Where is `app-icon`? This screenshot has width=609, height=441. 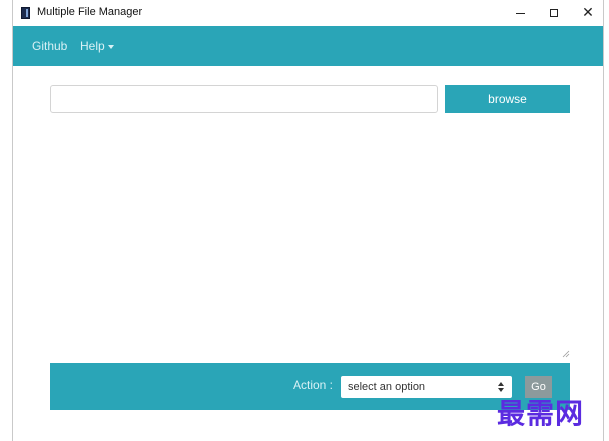 app-icon is located at coordinates (25, 13).